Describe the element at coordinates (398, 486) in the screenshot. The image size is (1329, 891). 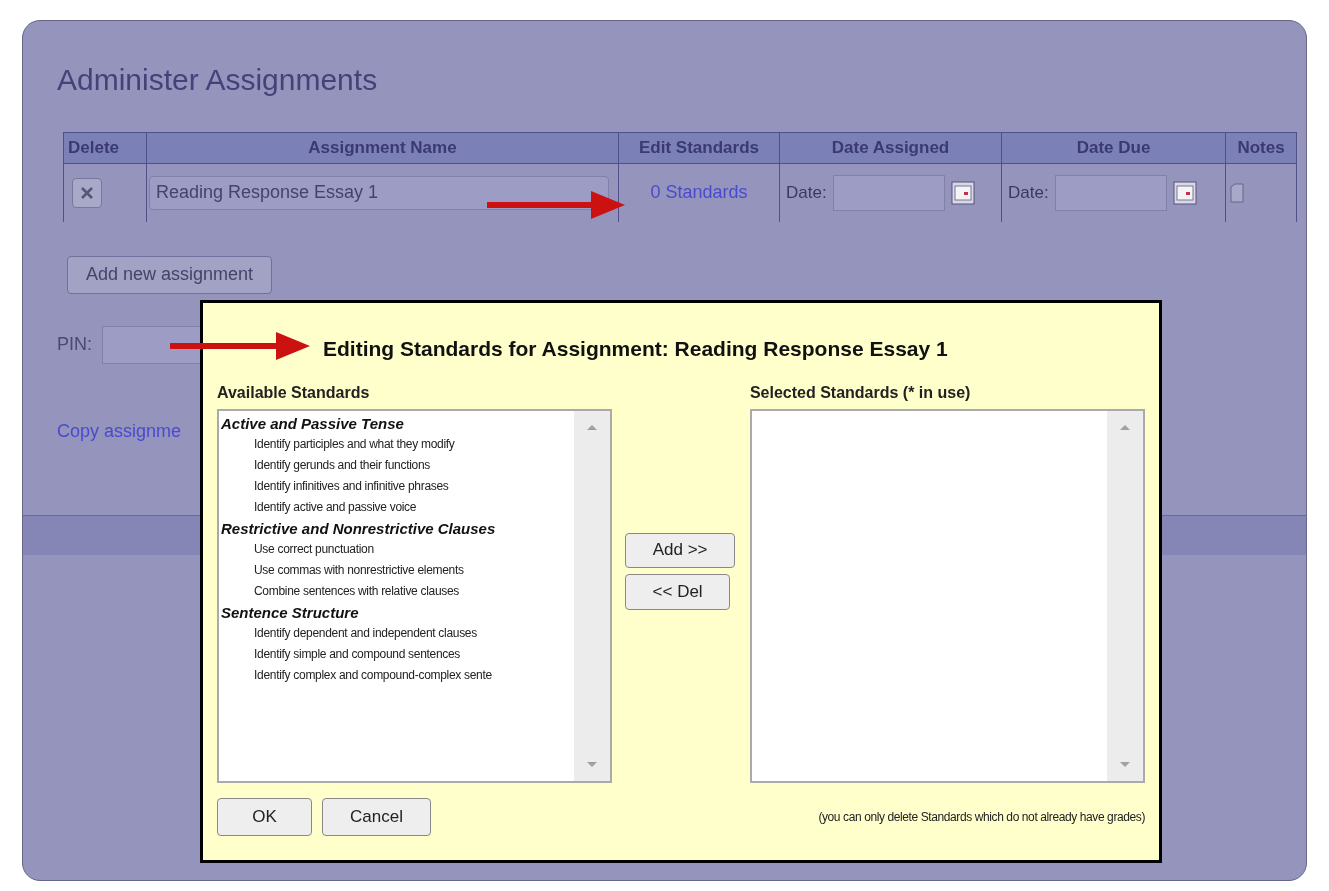
I see `list-item: Identify infinitives and infinitive phrases` at that location.